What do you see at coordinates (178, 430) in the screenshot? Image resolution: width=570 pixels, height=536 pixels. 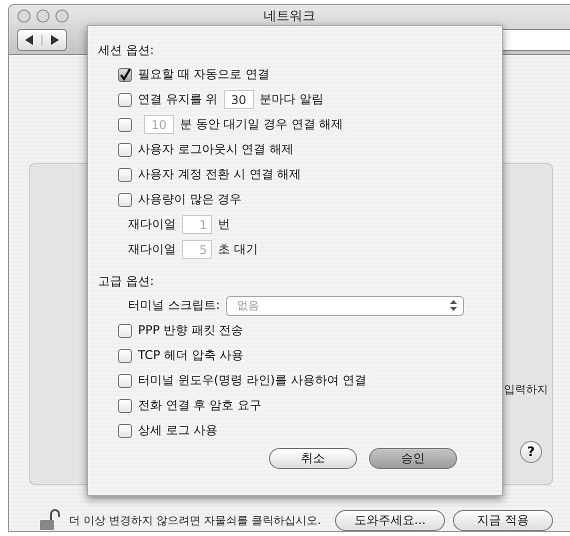 I see `checkbox-label: 상세 로그 사용` at bounding box center [178, 430].